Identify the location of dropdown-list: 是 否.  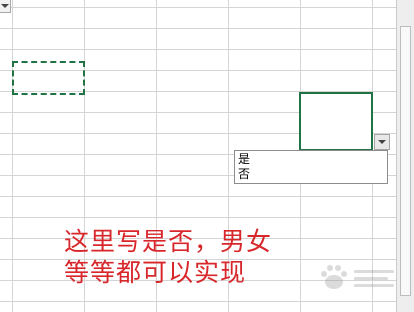
(311, 167).